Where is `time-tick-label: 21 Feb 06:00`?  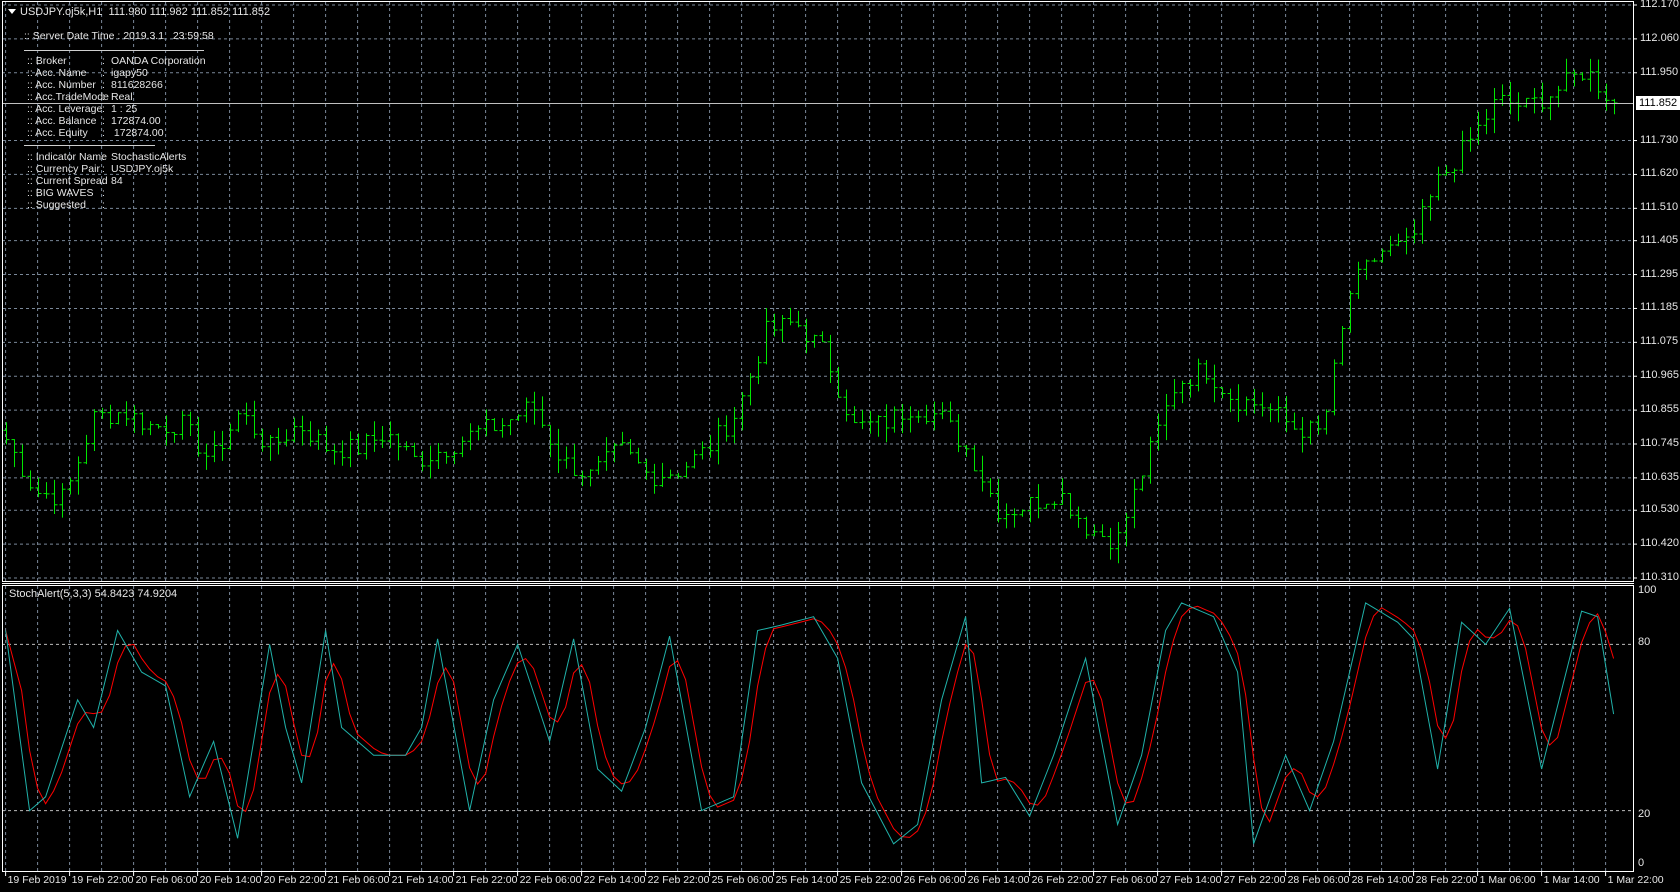
time-tick-label: 21 Feb 06:00 is located at coordinates (358, 880).